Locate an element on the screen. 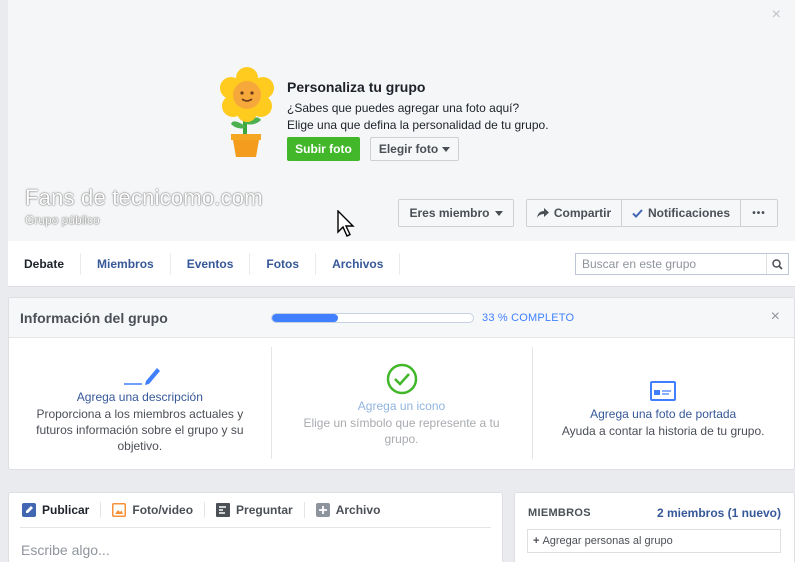  poll-icon is located at coordinates (223, 510).